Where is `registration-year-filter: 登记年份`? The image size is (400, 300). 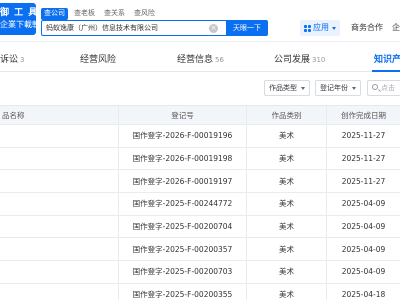 registration-year-filter: 登记年份 is located at coordinates (338, 88).